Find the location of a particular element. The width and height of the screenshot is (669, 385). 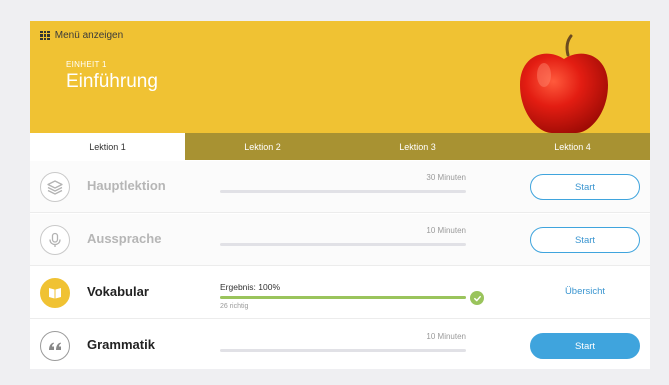

lesson-title: Grammatik is located at coordinates (121, 344).